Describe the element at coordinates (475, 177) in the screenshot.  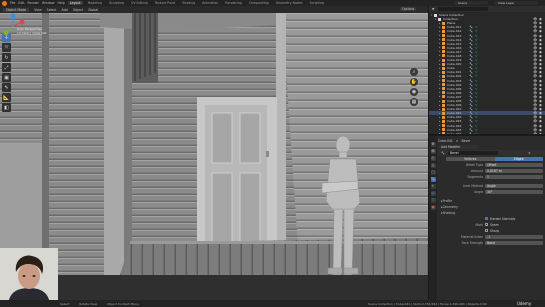
I see `segments-label: Segments` at that location.